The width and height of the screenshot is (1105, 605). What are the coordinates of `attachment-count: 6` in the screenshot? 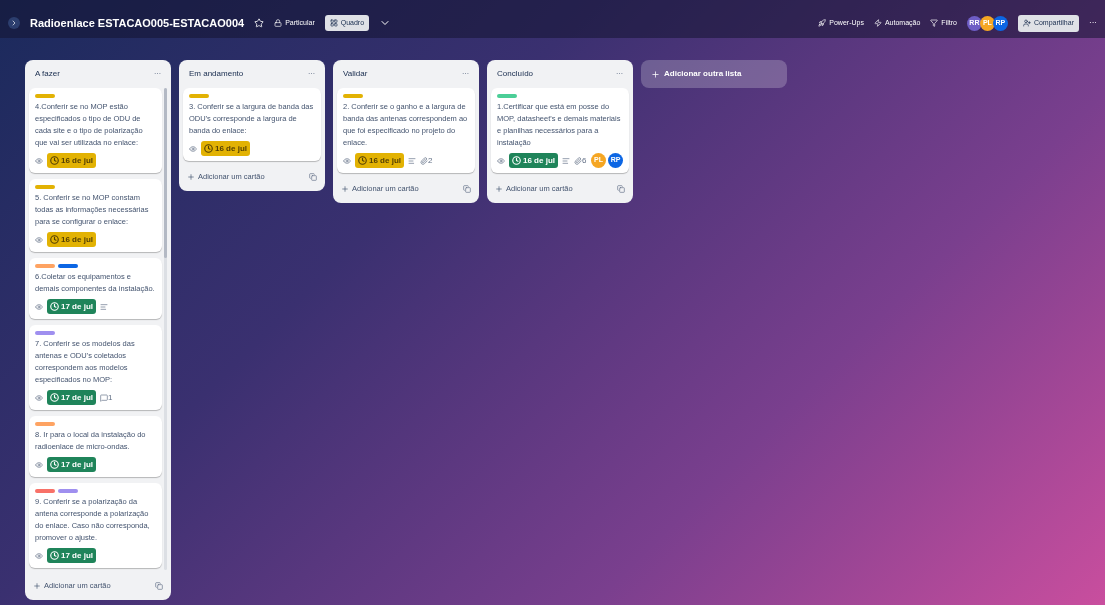 It's located at (584, 160).